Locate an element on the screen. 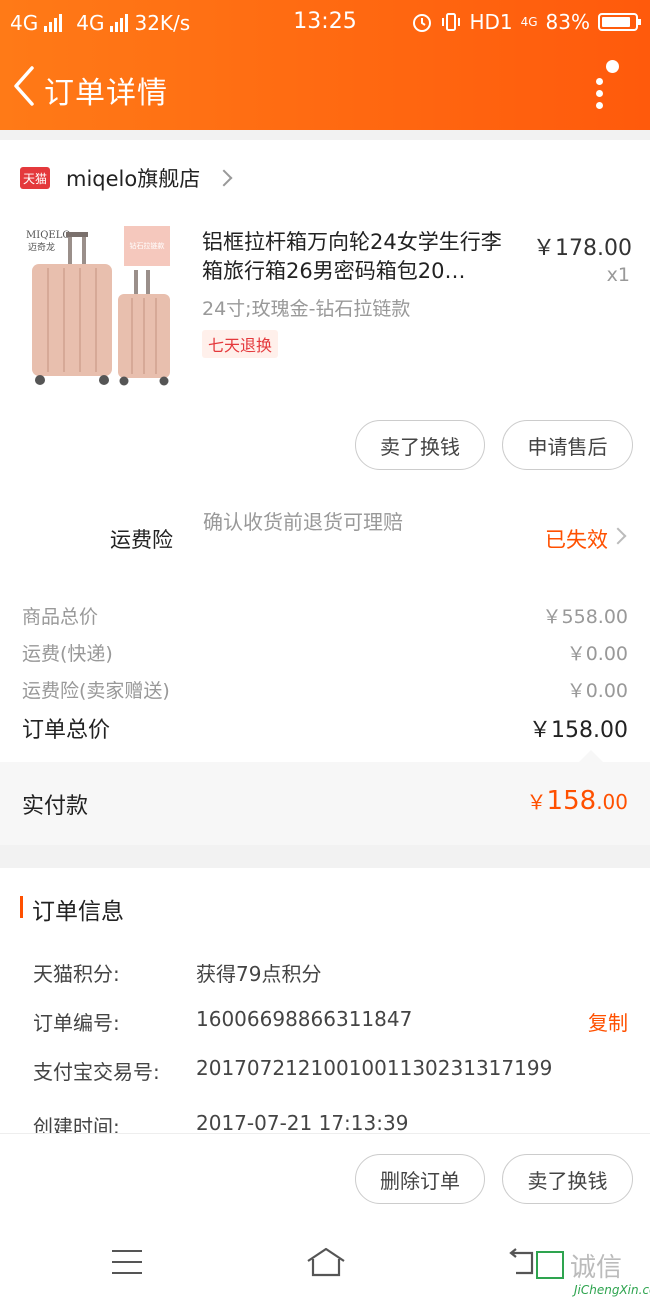 The height and width of the screenshot is (1300, 650). section-accent-bar is located at coordinates (21, 907).